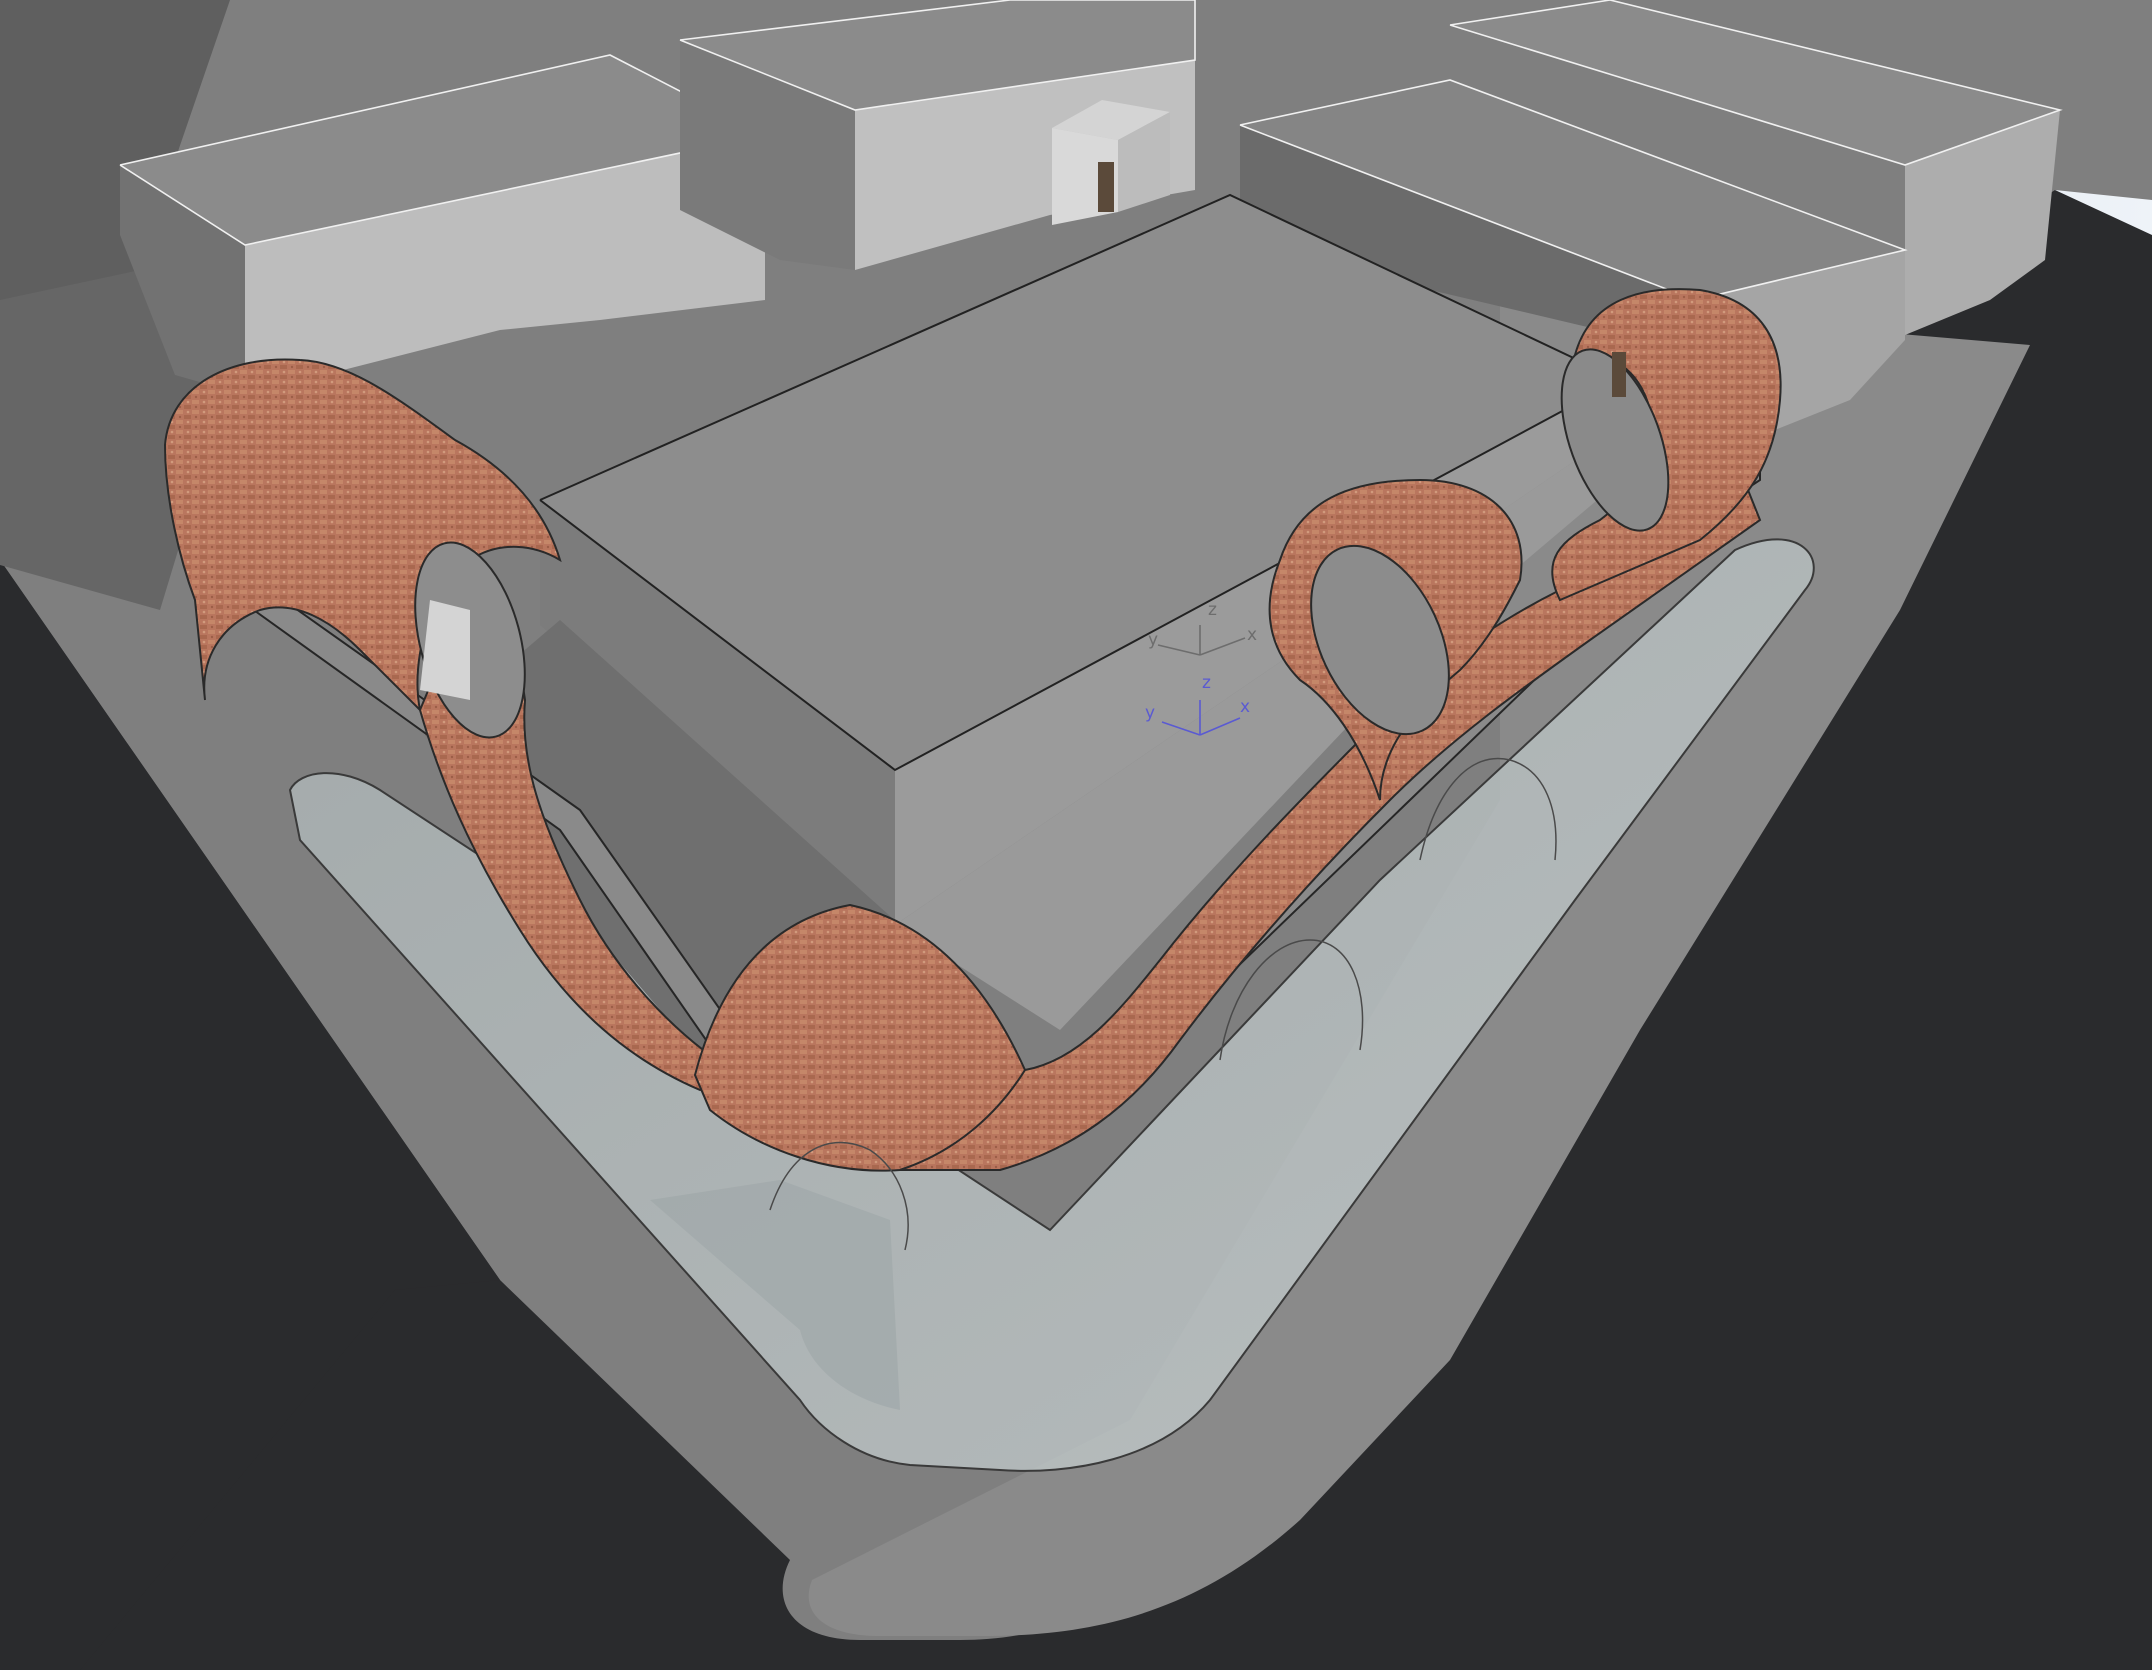  What do you see at coordinates (1212, 610) in the screenshot?
I see `axis-label-z: z` at bounding box center [1212, 610].